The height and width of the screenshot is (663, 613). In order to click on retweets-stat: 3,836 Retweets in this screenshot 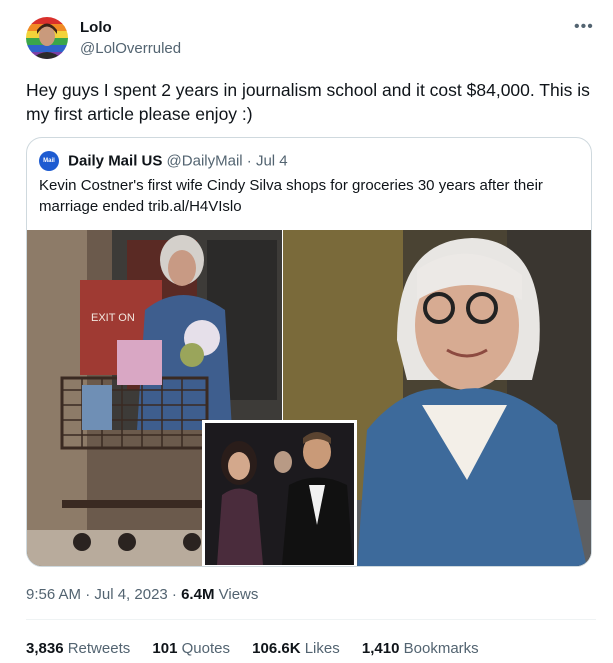, I will do `click(78, 648)`.